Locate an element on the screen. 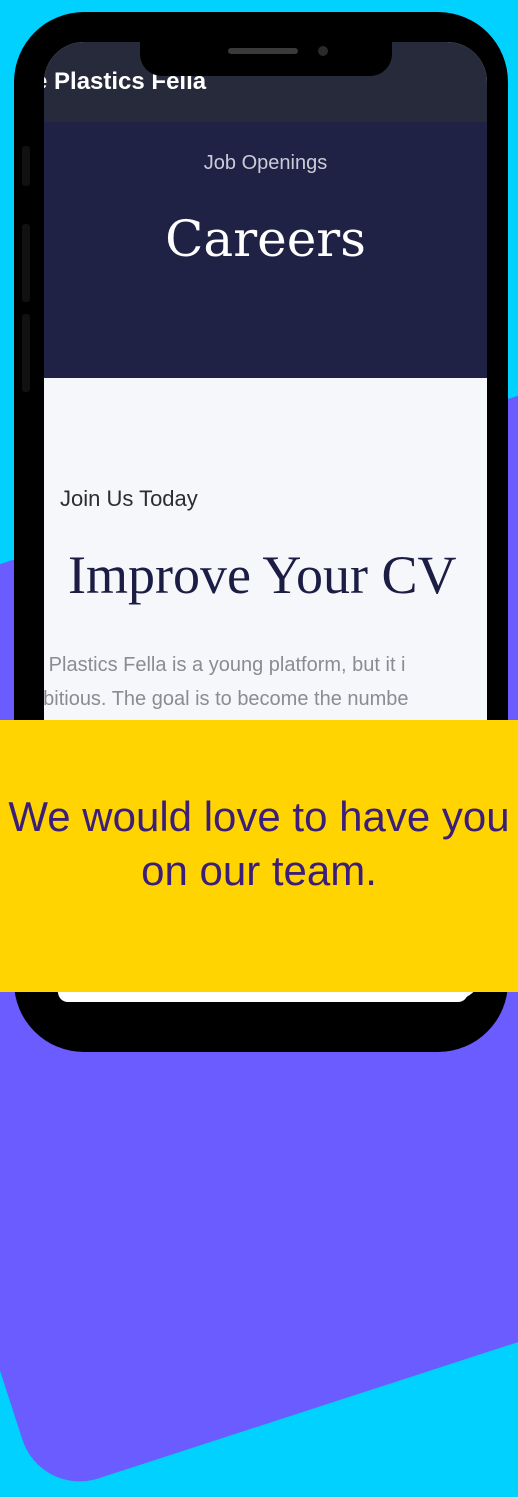 The width and height of the screenshot is (518, 1497). banner-text: We would love to have you on our team. is located at coordinates (259, 844).